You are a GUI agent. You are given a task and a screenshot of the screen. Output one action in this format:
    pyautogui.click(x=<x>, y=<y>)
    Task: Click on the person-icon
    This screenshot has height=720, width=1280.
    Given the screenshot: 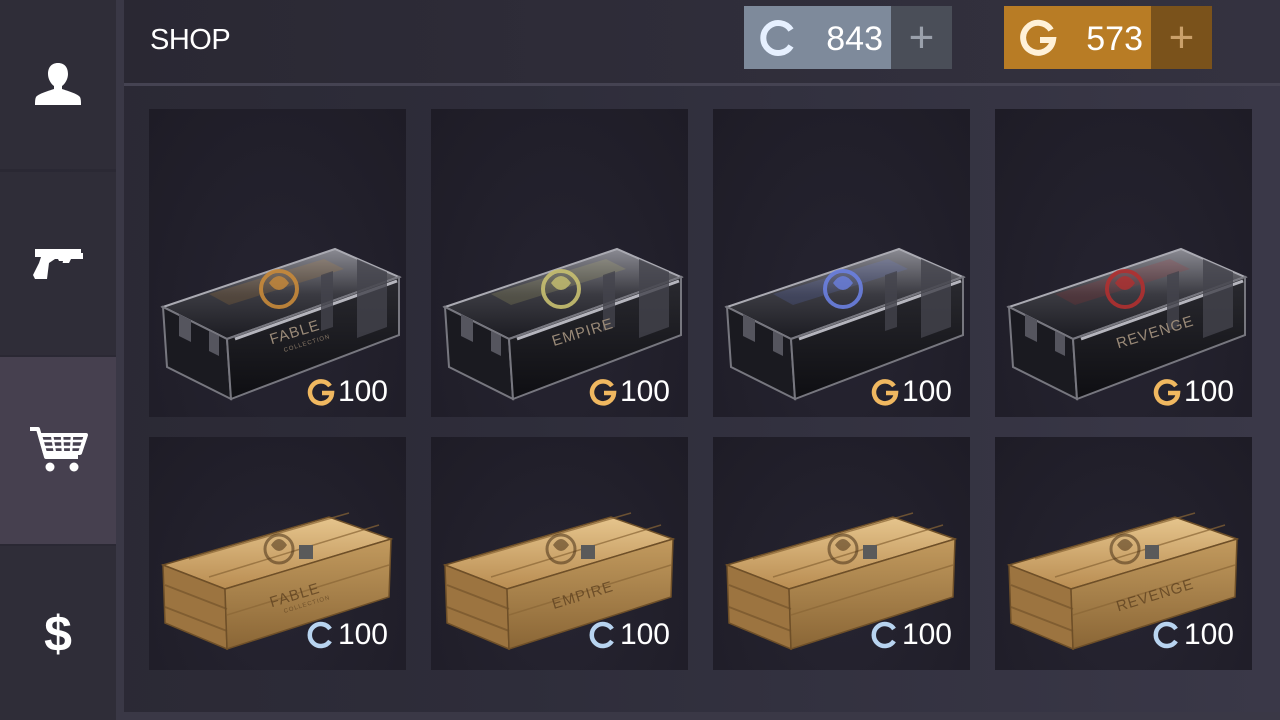 What is the action you would take?
    pyautogui.click(x=58, y=84)
    